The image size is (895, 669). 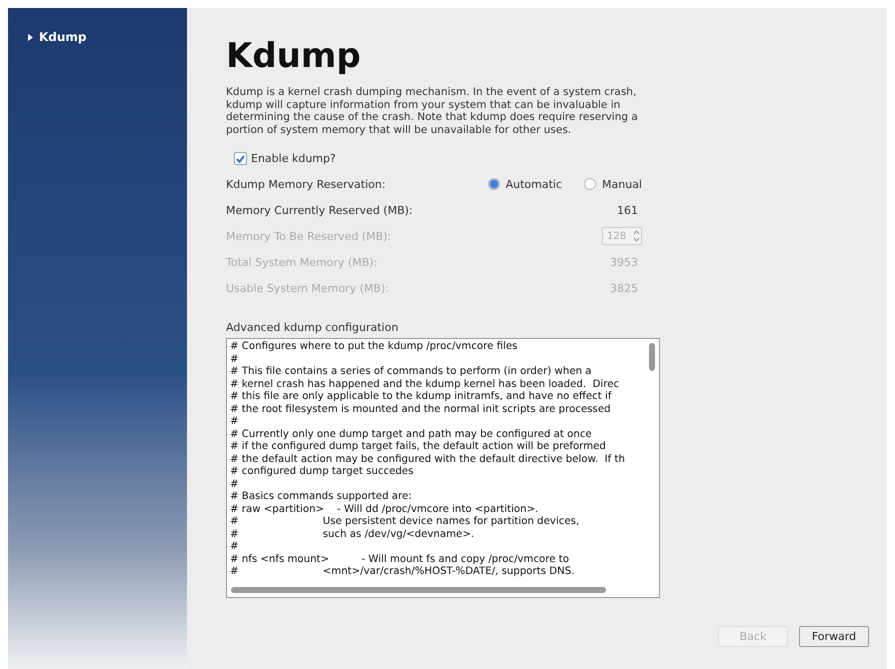 I want to click on field-label: Kdump Memory Reservation:, so click(x=306, y=184).